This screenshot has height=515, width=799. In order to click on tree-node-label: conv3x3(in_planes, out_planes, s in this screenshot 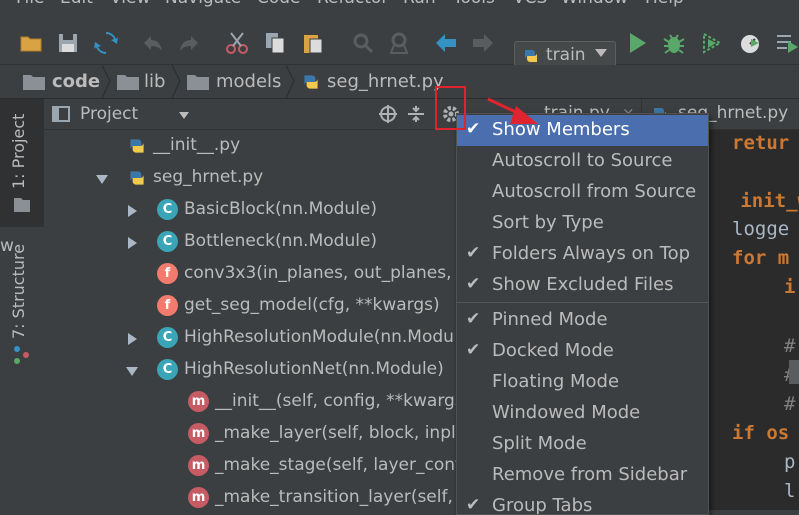, I will do `click(325, 273)`.